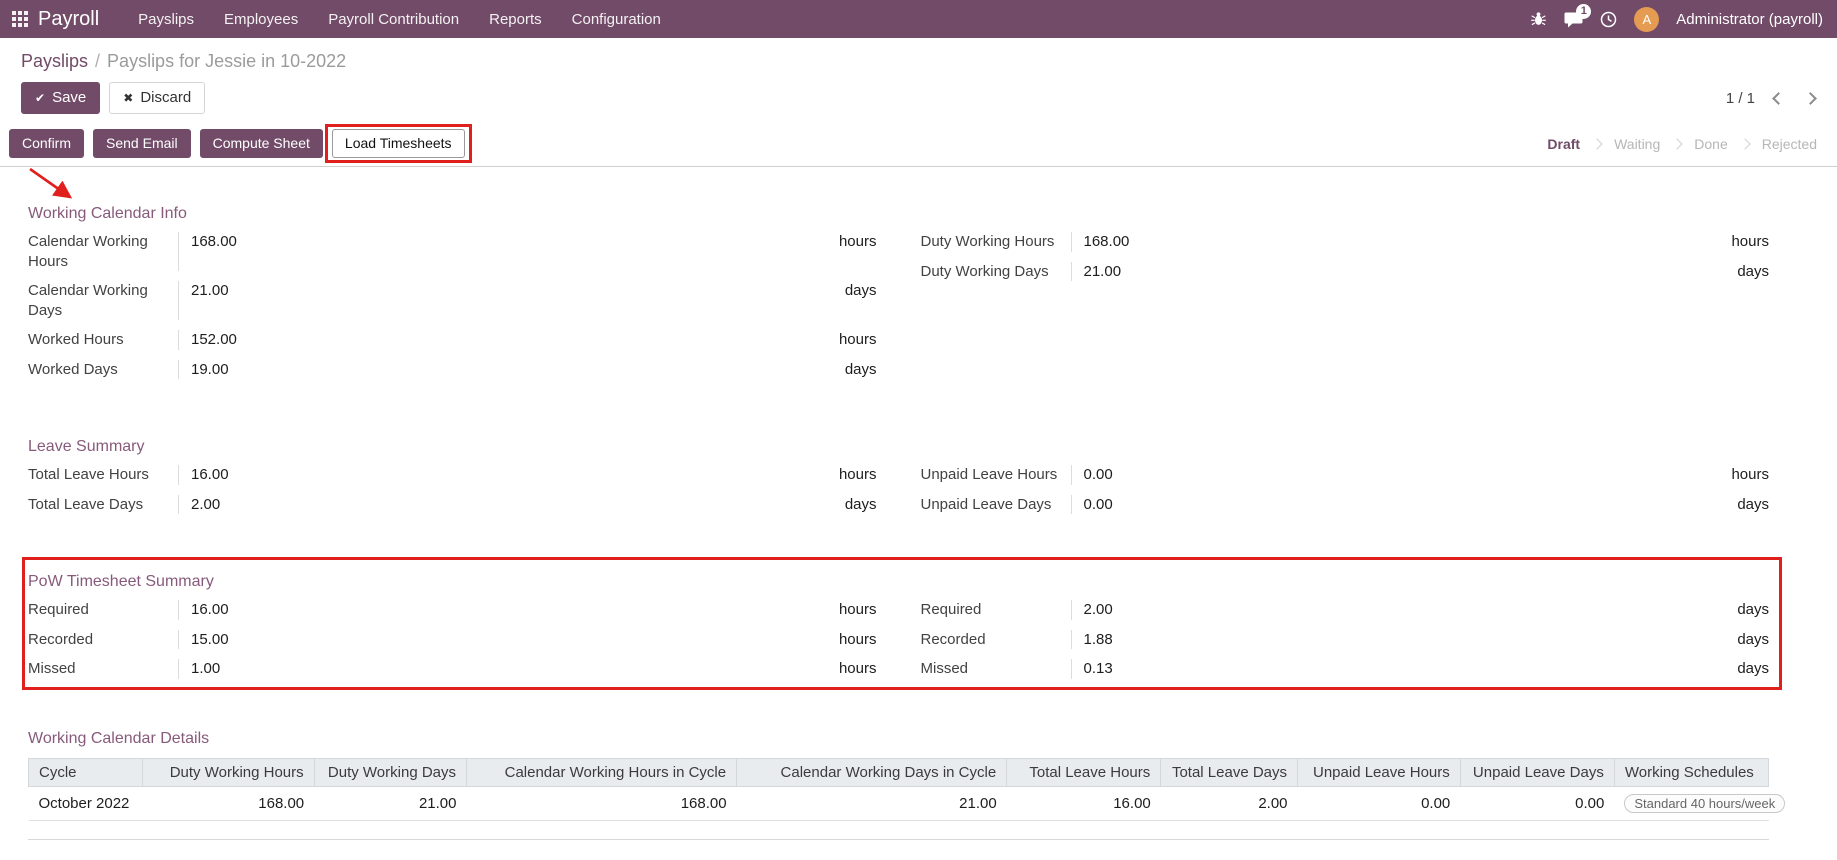 The image size is (1837, 860). What do you see at coordinates (953, 639) in the screenshot?
I see `field-label: Recorded` at bounding box center [953, 639].